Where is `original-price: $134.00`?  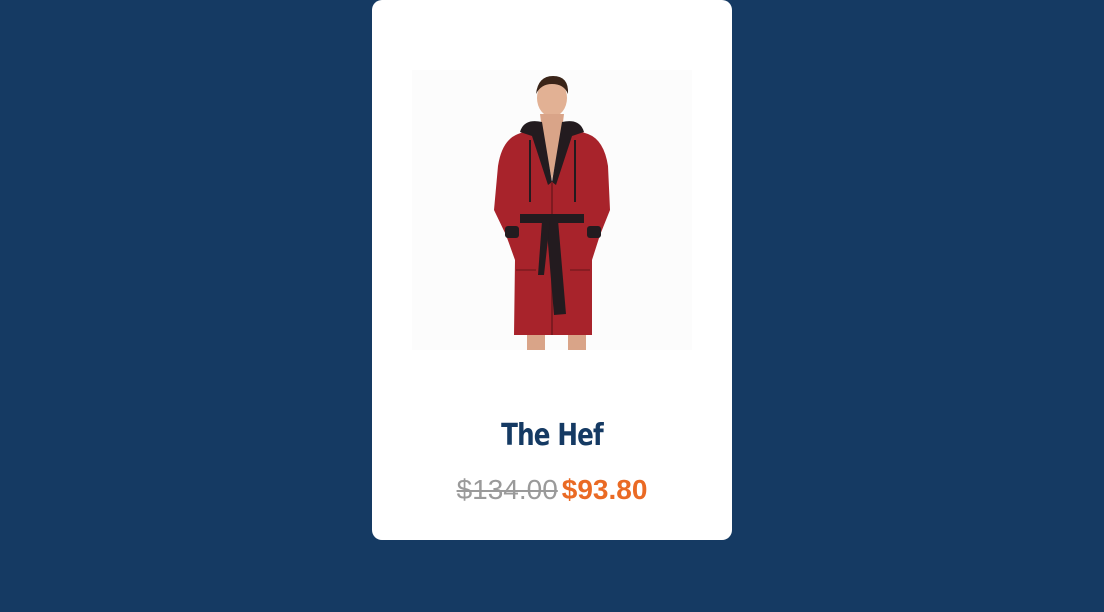 original-price: $134.00 is located at coordinates (507, 489).